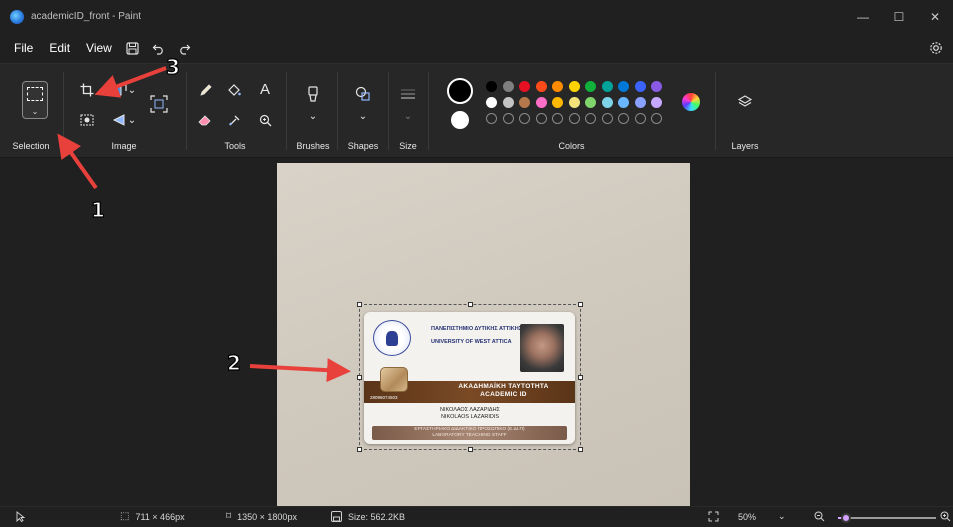 Image resolution: width=953 pixels, height=527 pixels. Describe the element at coordinates (234, 90) in the screenshot. I see `fill-bucket-icon` at that location.